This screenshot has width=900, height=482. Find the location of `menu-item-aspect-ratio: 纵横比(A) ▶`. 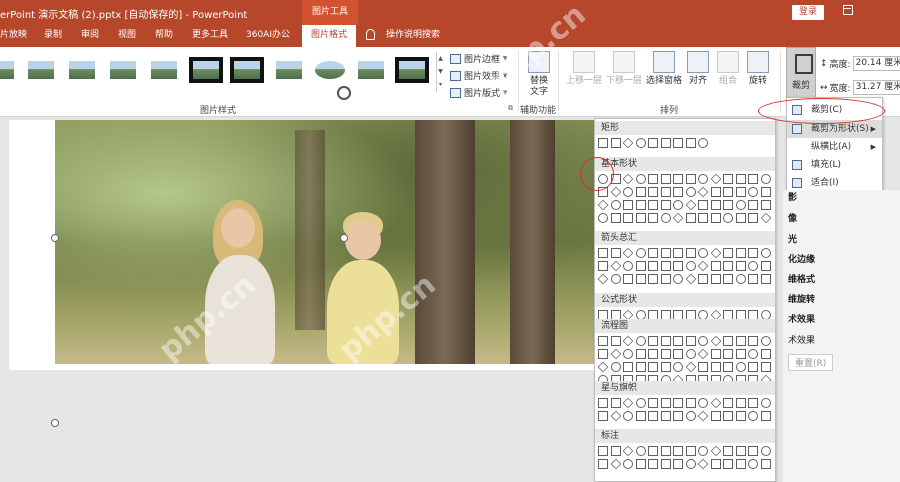

menu-item-aspect-ratio: 纵横比(A) ▶ is located at coordinates (834, 147).